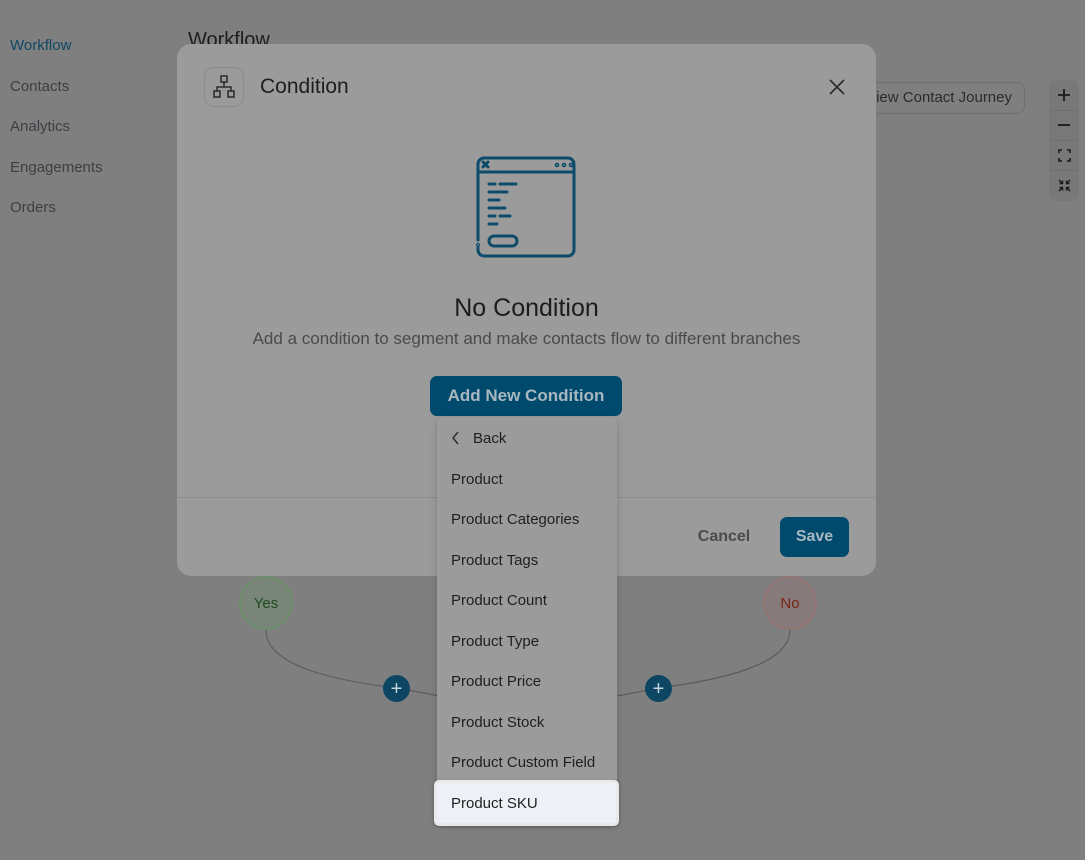  I want to click on sidebar-item-orders: Orders, so click(33, 207).